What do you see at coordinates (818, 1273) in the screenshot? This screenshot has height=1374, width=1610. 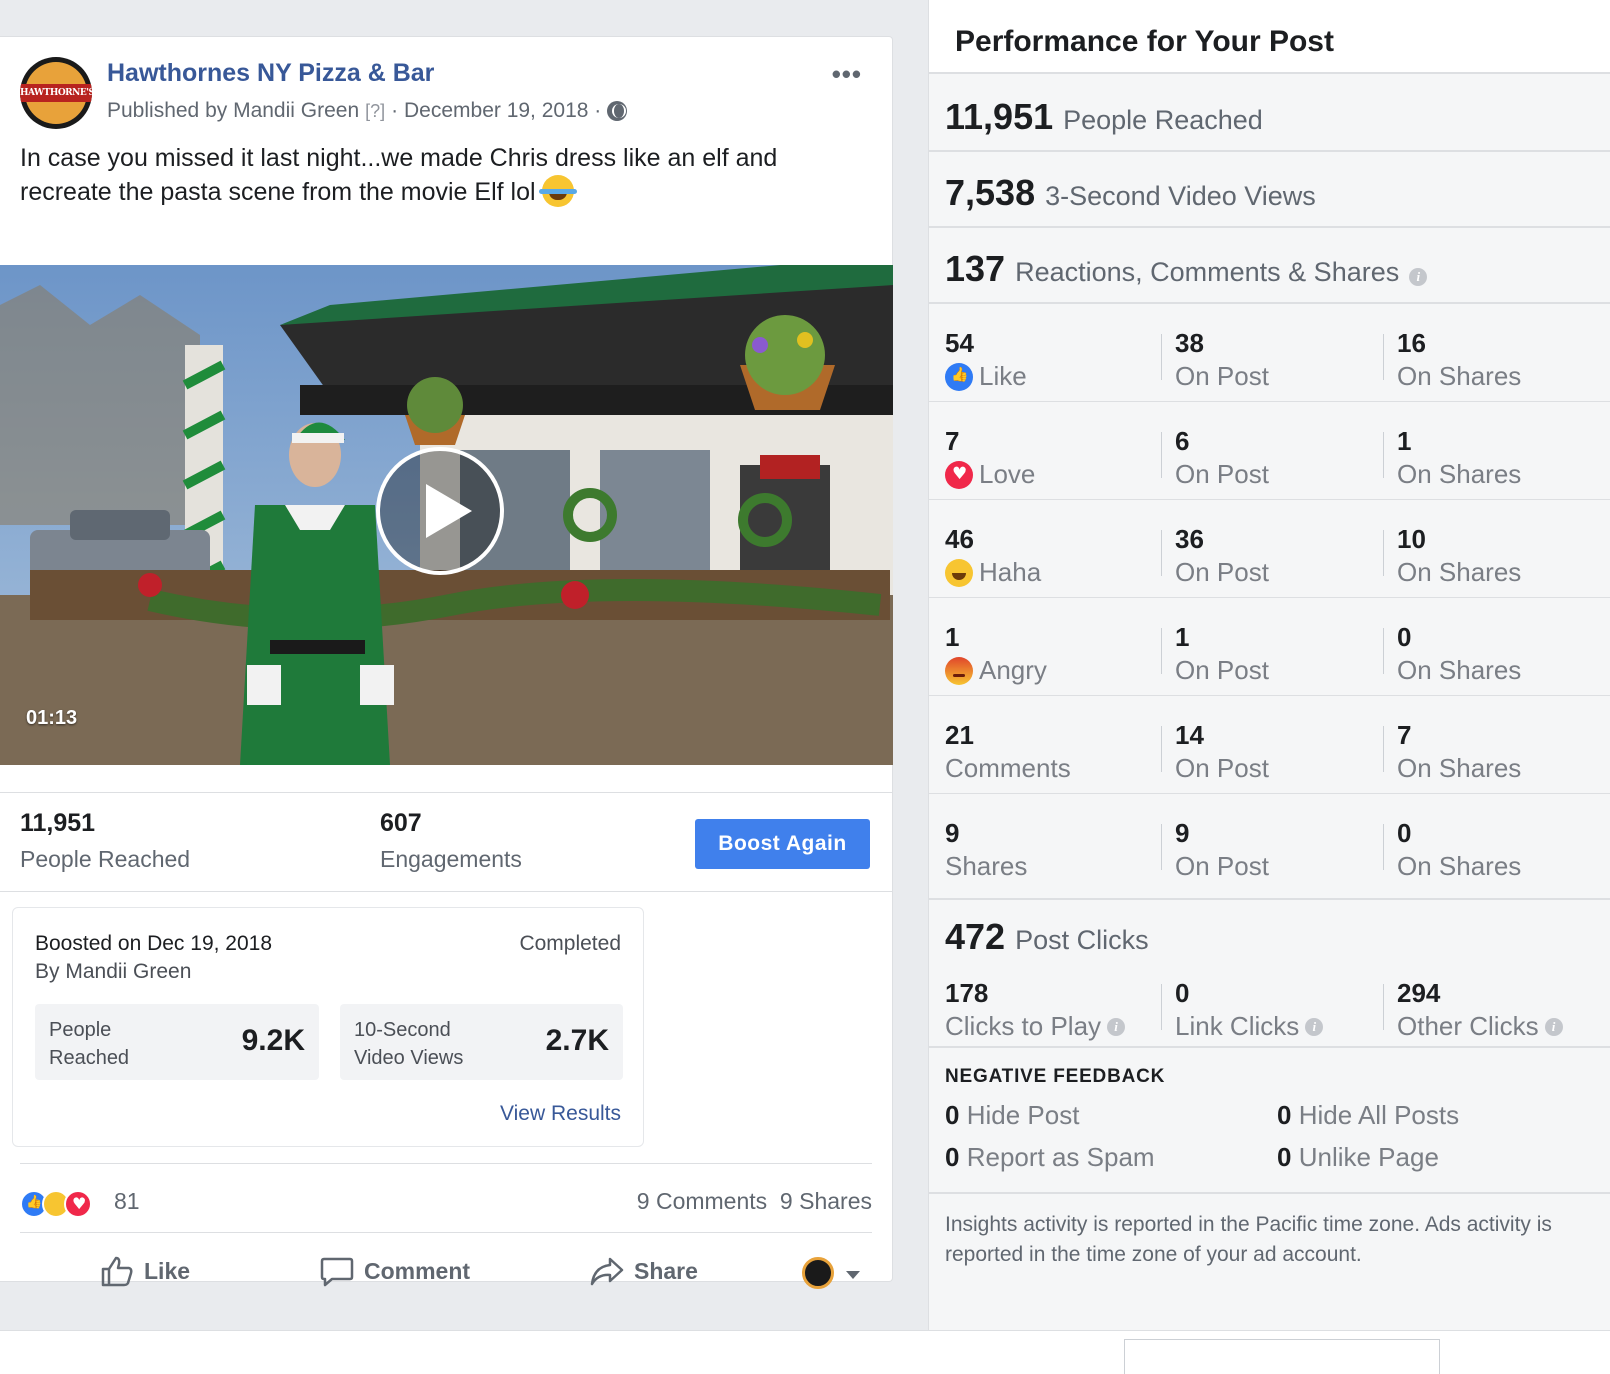 I see `acting-as-avatar` at bounding box center [818, 1273].